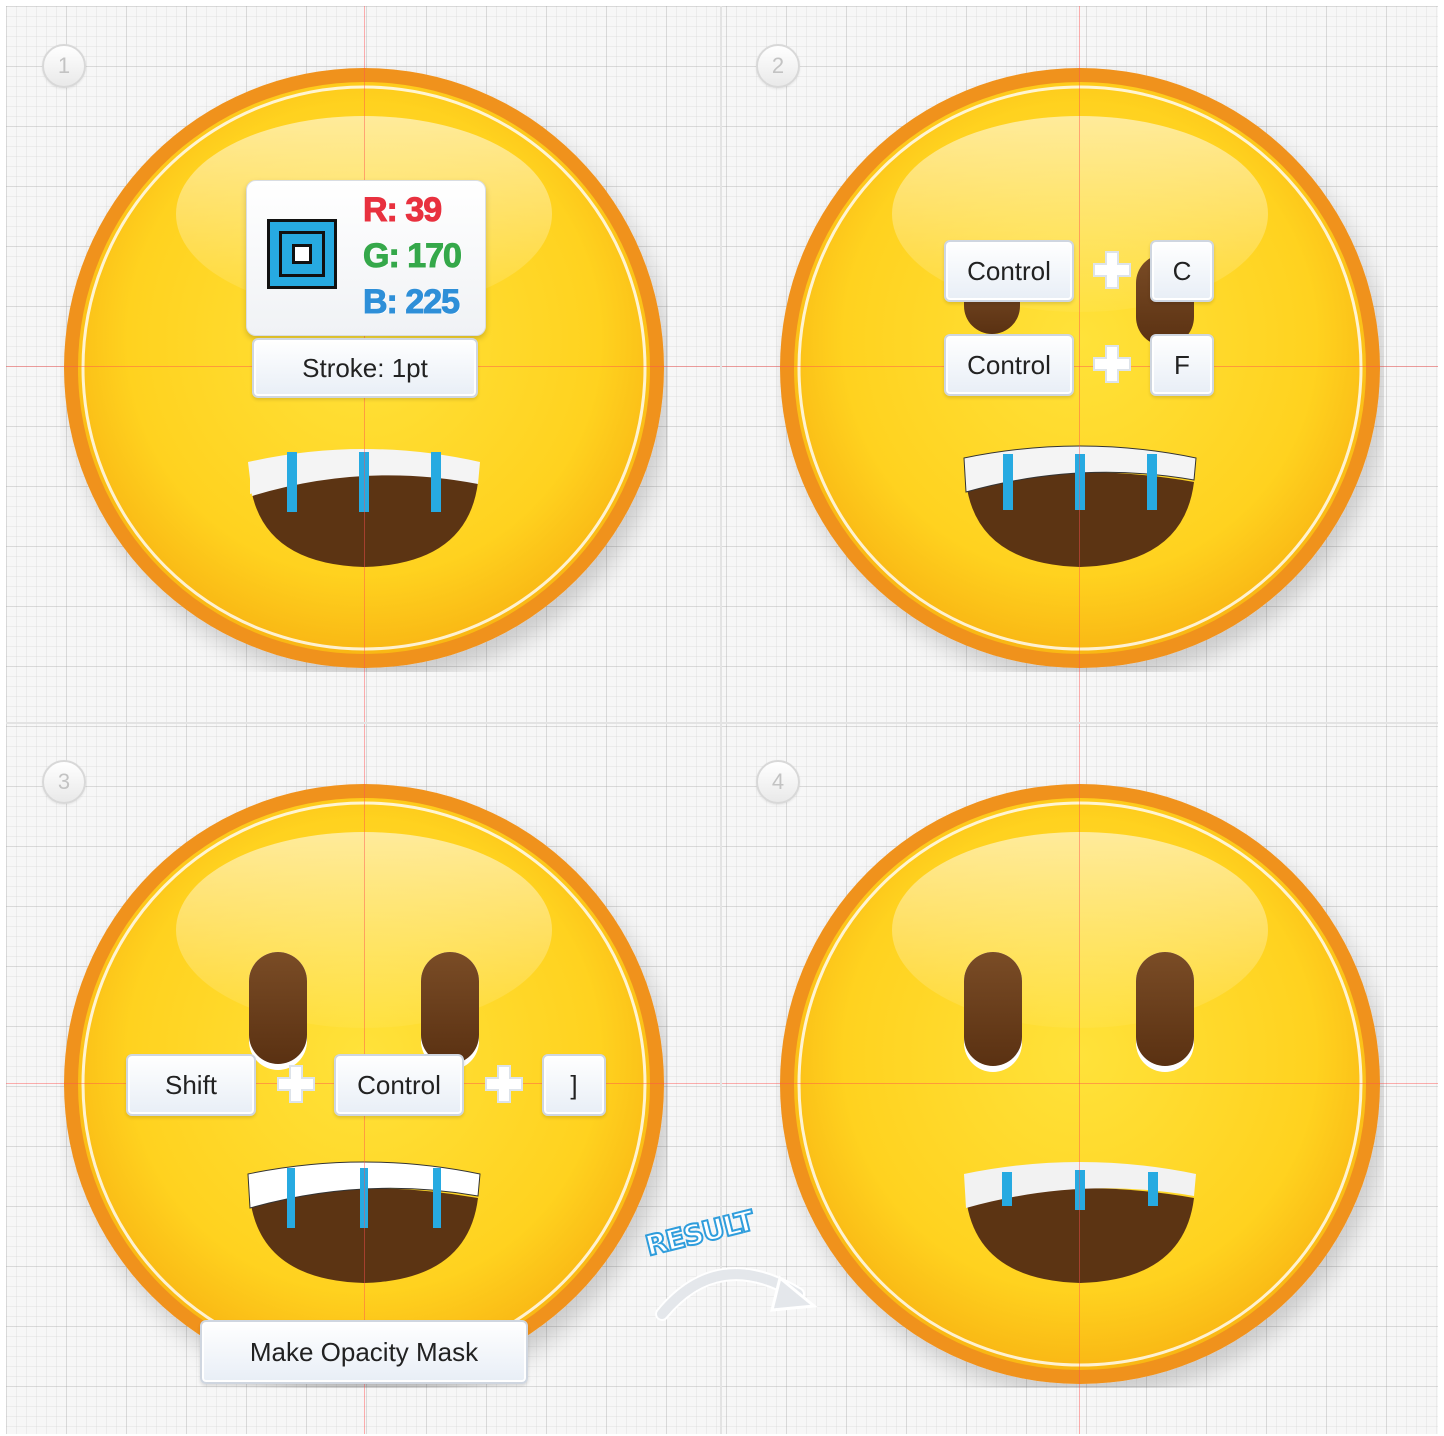  I want to click on stroke-weight-label: Stroke: 1pt, so click(365, 368).